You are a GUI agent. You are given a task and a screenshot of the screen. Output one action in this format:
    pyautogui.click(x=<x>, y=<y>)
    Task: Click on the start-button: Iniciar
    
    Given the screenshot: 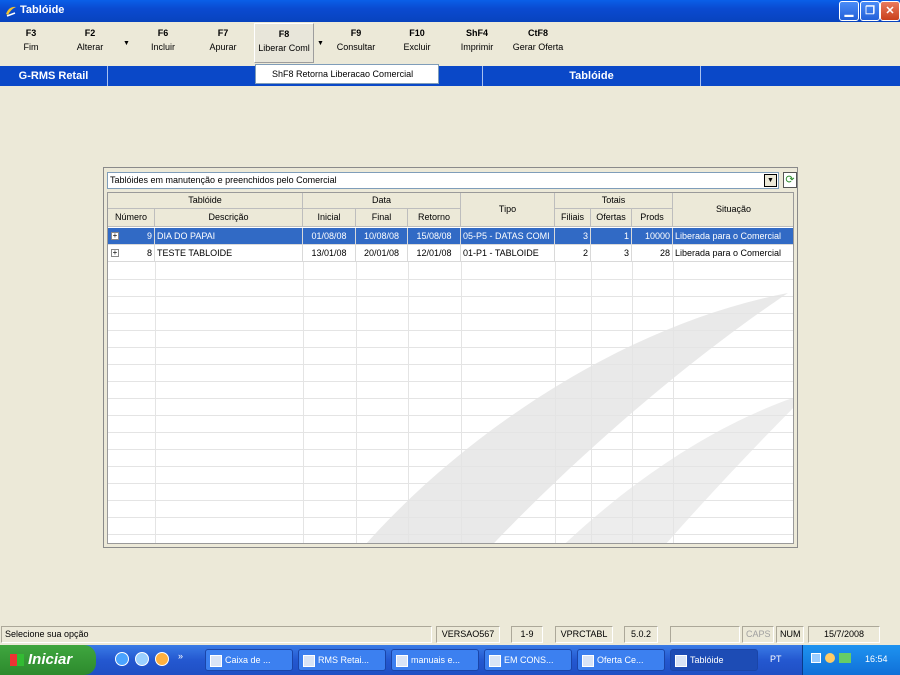 What is the action you would take?
    pyautogui.click(x=48, y=660)
    